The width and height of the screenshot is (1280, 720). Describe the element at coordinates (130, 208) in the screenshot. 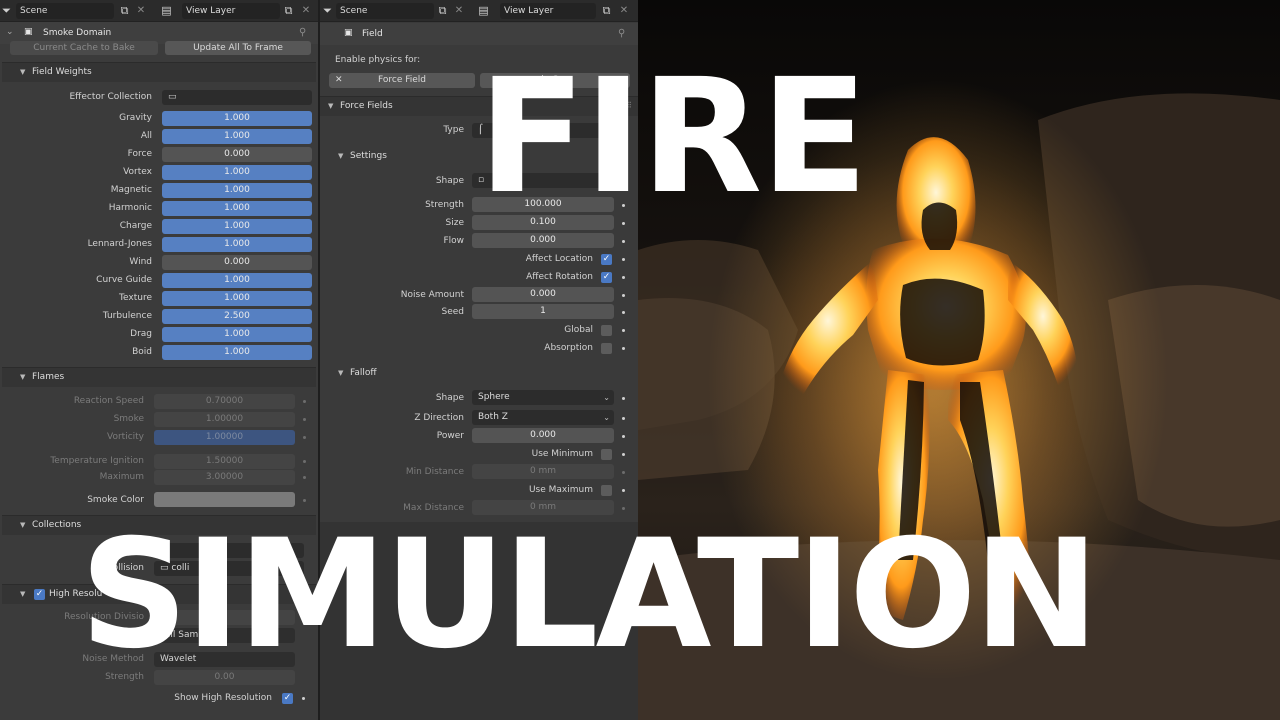

I see `row-label: Harmonic` at that location.